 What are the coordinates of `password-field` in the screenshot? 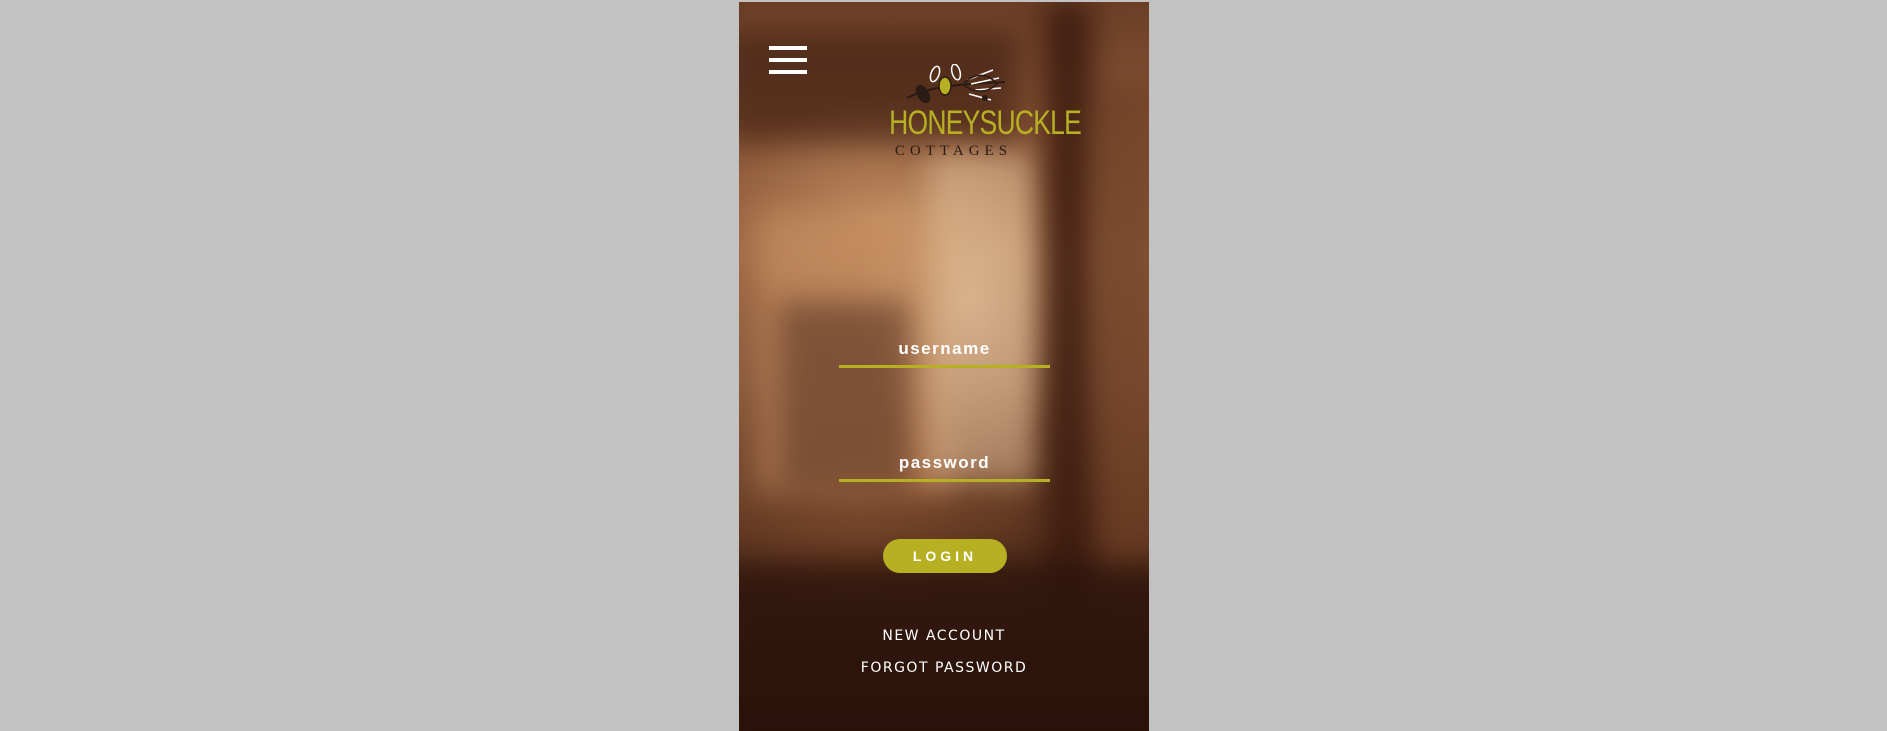 It's located at (944, 464).